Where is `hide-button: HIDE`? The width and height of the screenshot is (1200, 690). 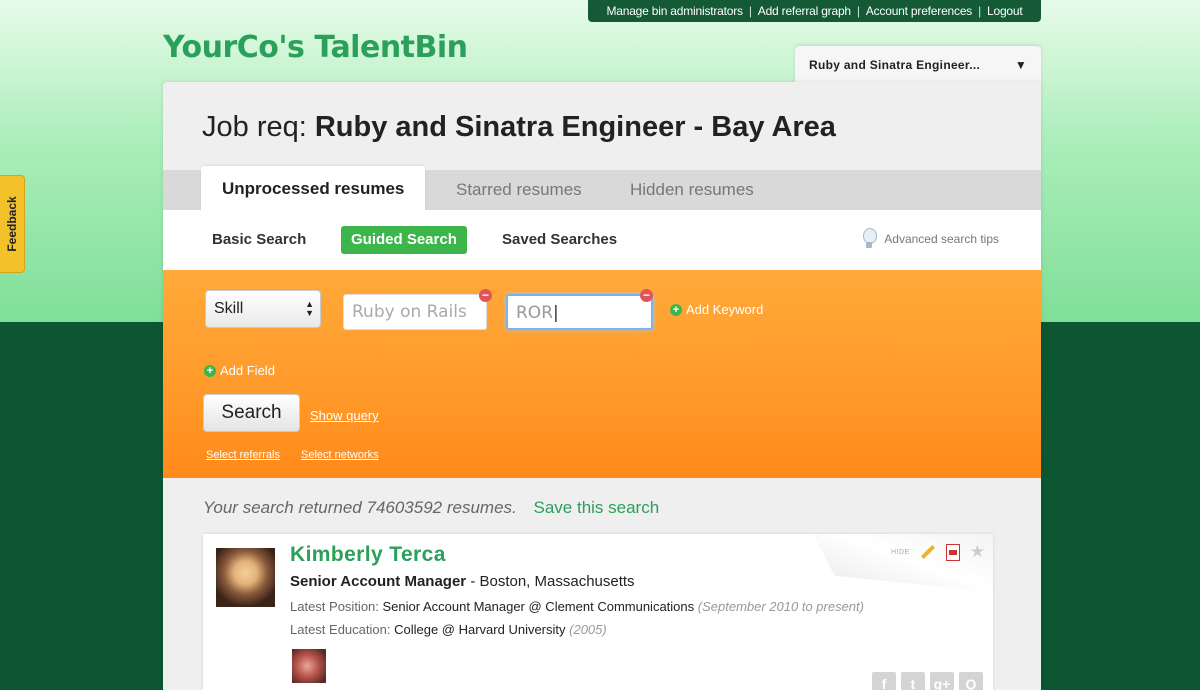
hide-button: HIDE is located at coordinates (900, 552).